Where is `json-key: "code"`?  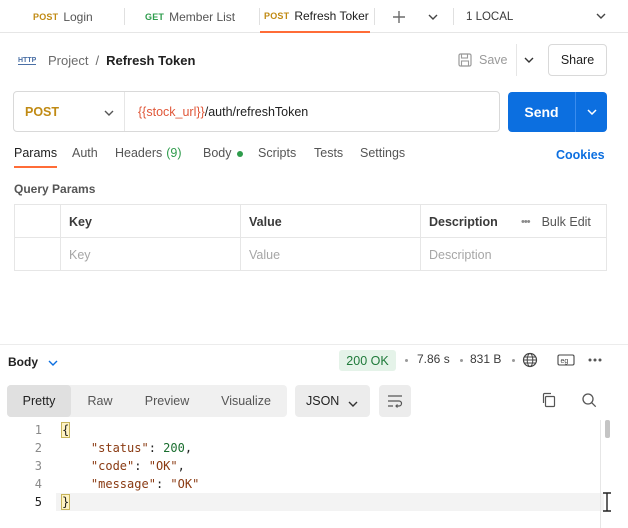
json-key: "code" is located at coordinates (112, 466).